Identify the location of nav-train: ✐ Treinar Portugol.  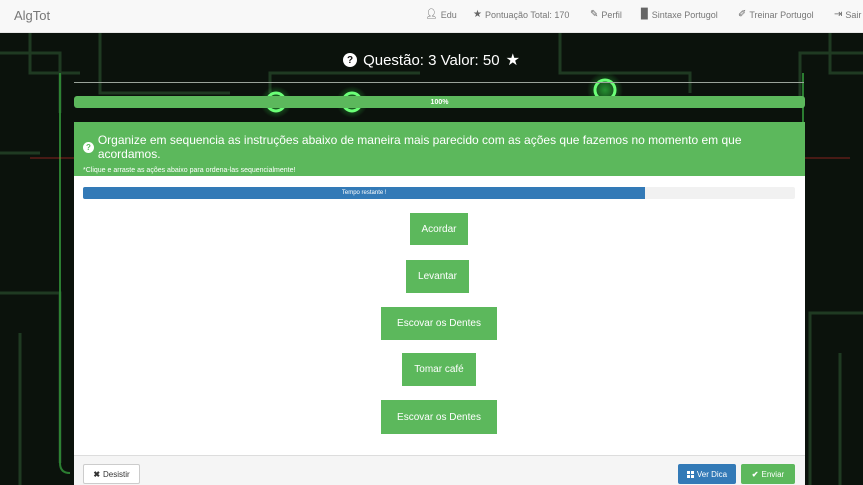
(776, 15).